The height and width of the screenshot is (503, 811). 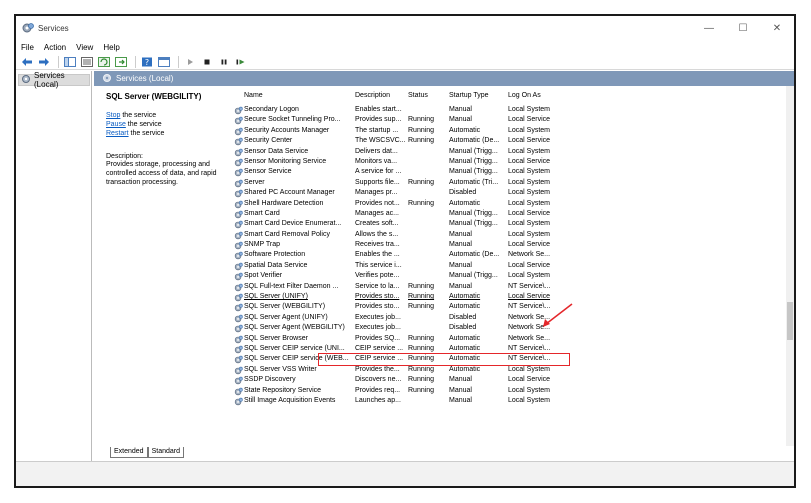 What do you see at coordinates (147, 62) in the screenshot?
I see `help-icon: ?` at bounding box center [147, 62].